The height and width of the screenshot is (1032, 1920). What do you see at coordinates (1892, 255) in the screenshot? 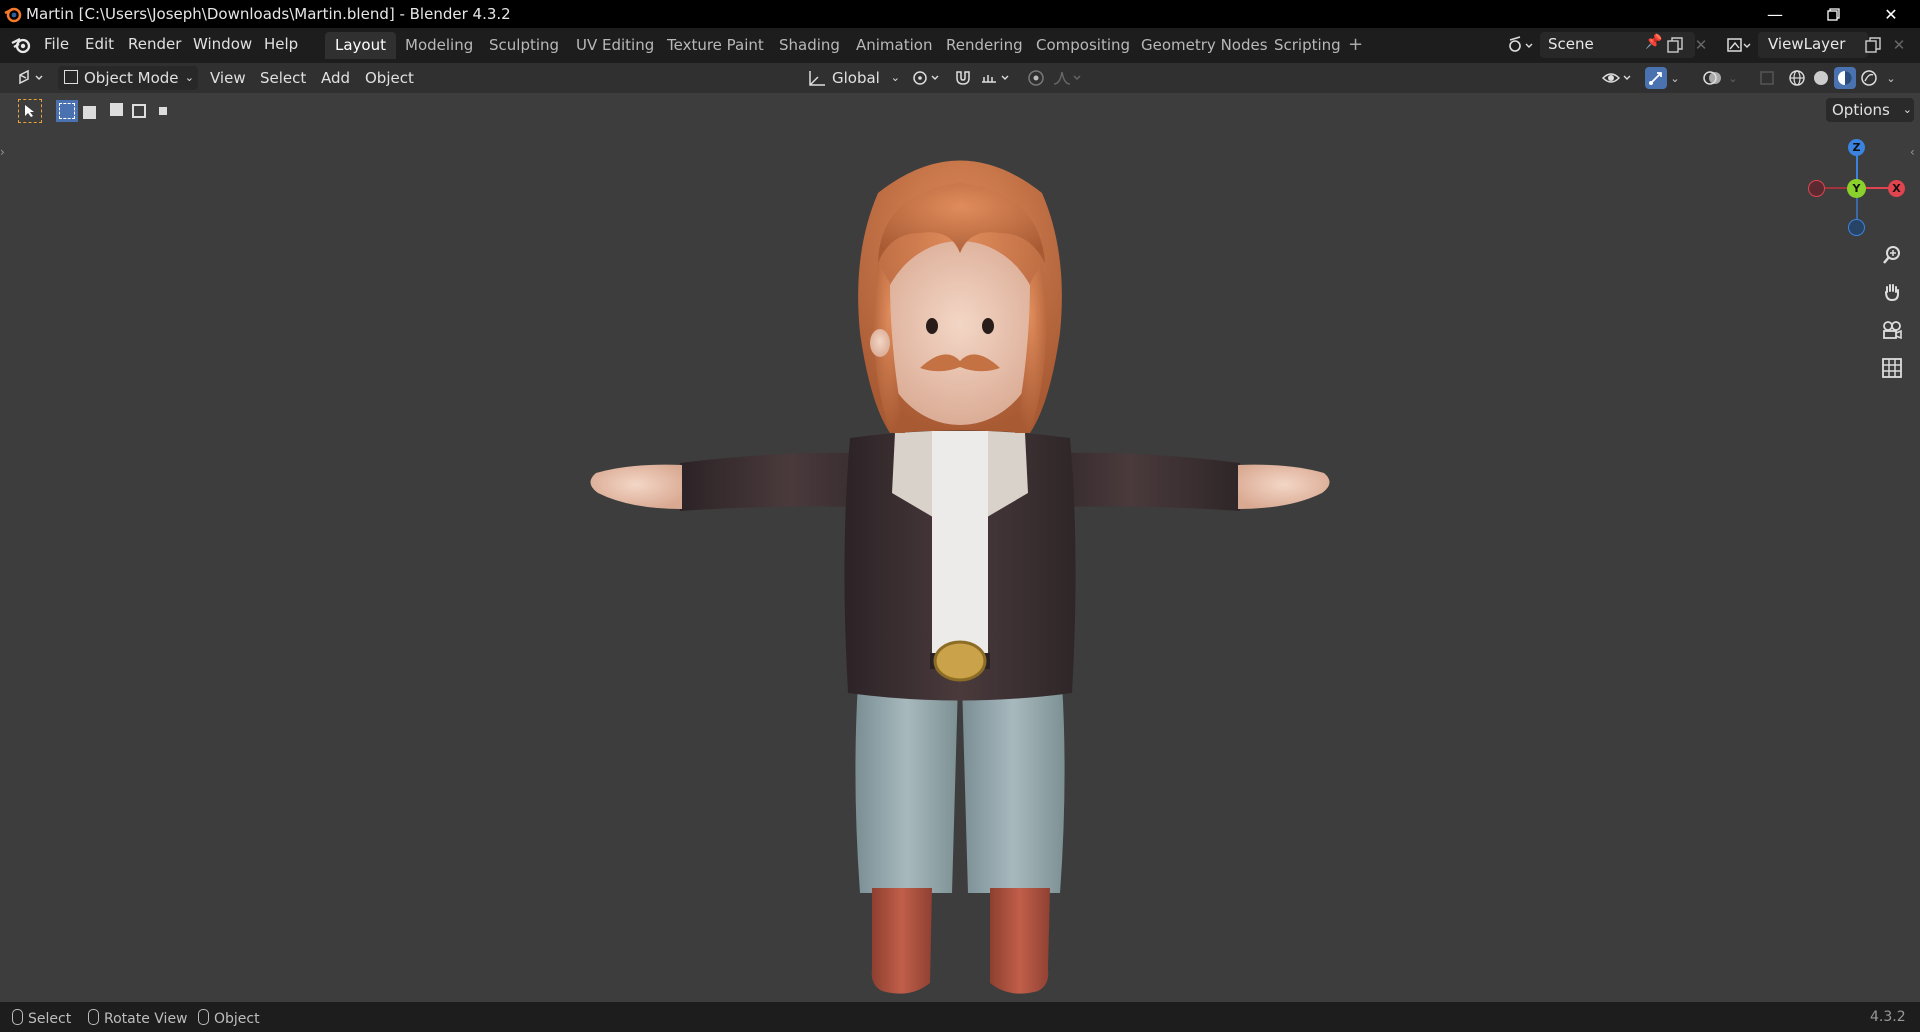
I see `zoom-button` at bounding box center [1892, 255].